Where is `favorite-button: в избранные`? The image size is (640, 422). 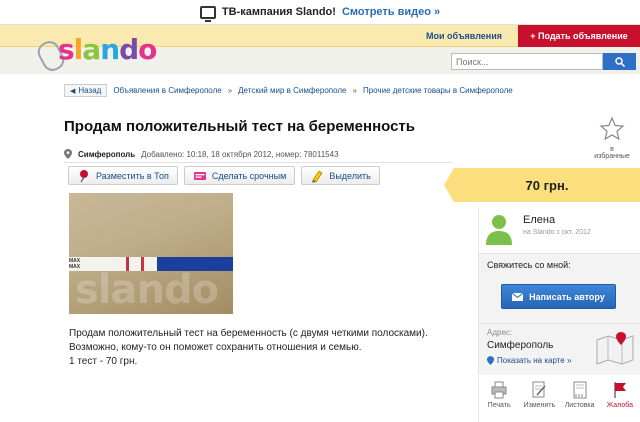 favorite-button: в избранные is located at coordinates (612, 138).